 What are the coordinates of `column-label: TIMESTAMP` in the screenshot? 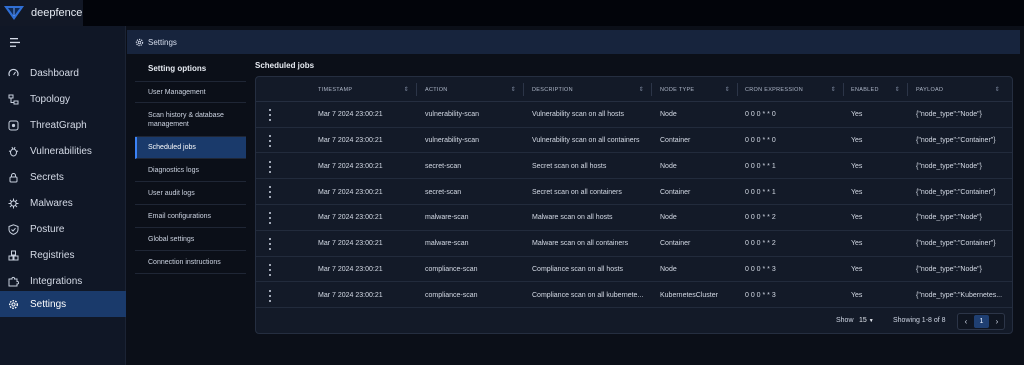 It's located at (335, 89).